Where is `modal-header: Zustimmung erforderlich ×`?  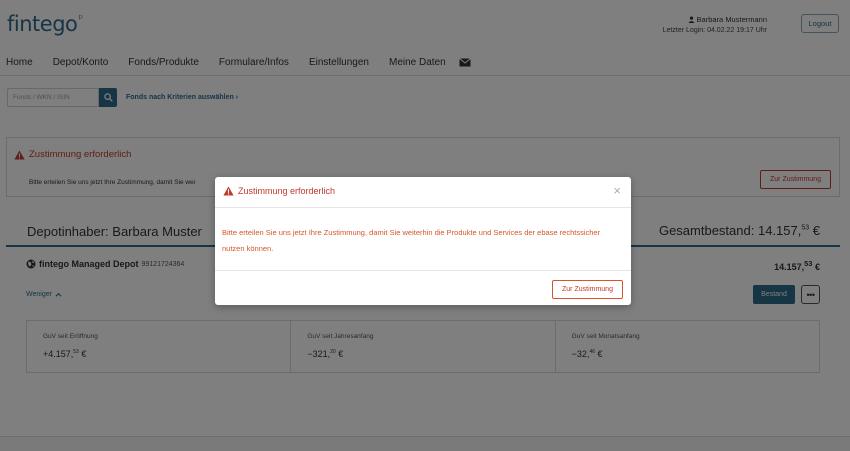
modal-header: Zustimmung erforderlich × is located at coordinates (423, 192).